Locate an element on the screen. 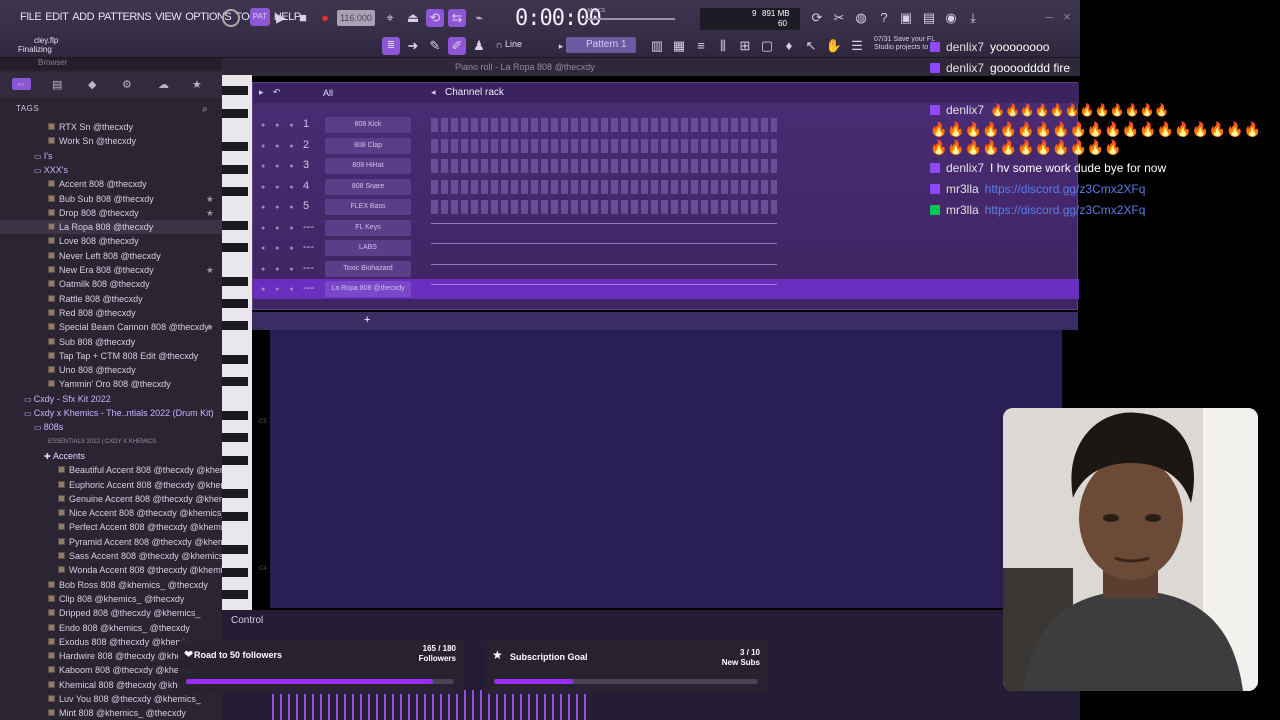 The image size is (1280, 720). browser-item: Tap Tap + CTM 808 Edit @thecxdy is located at coordinates (111, 356).